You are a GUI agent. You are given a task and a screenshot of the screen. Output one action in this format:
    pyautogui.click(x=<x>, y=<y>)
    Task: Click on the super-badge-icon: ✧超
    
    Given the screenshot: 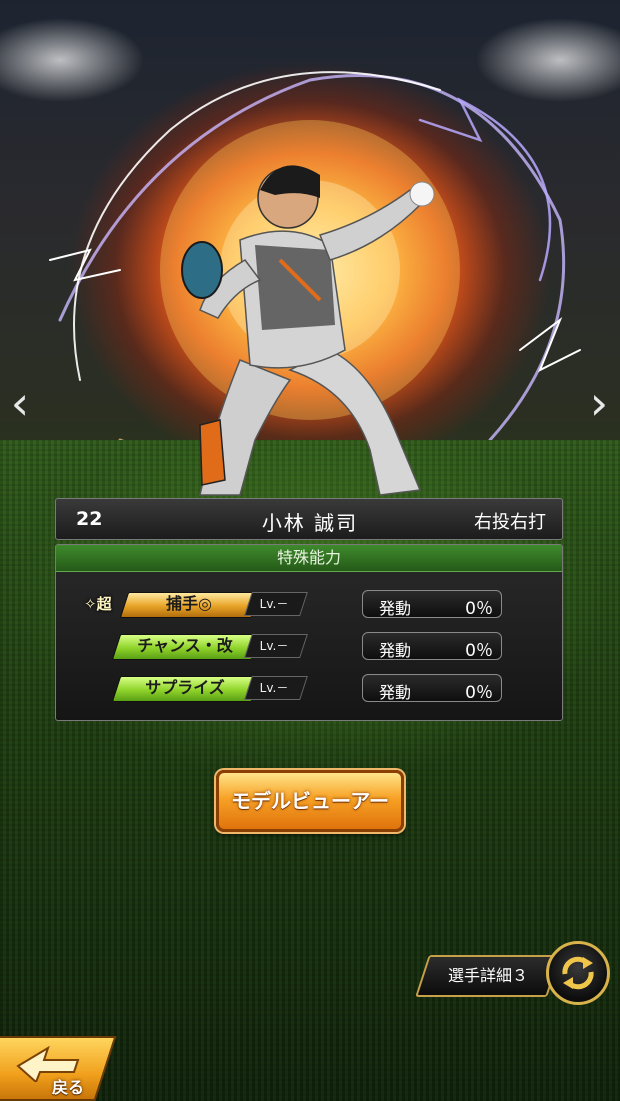 What is the action you would take?
    pyautogui.click(x=98, y=604)
    